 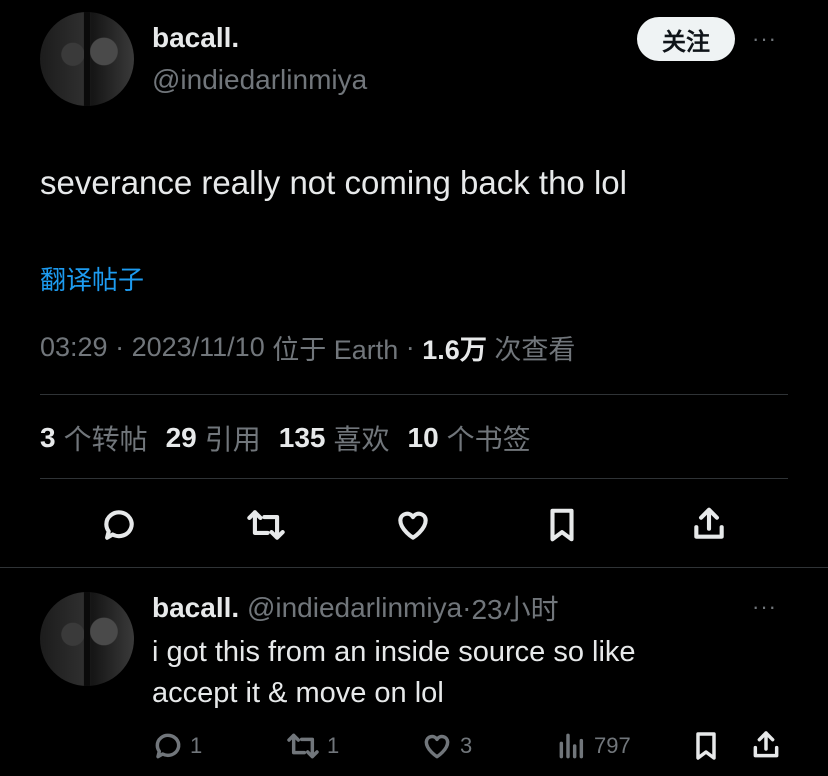 I want to click on tweet-time: 03:29, so click(x=74, y=347).